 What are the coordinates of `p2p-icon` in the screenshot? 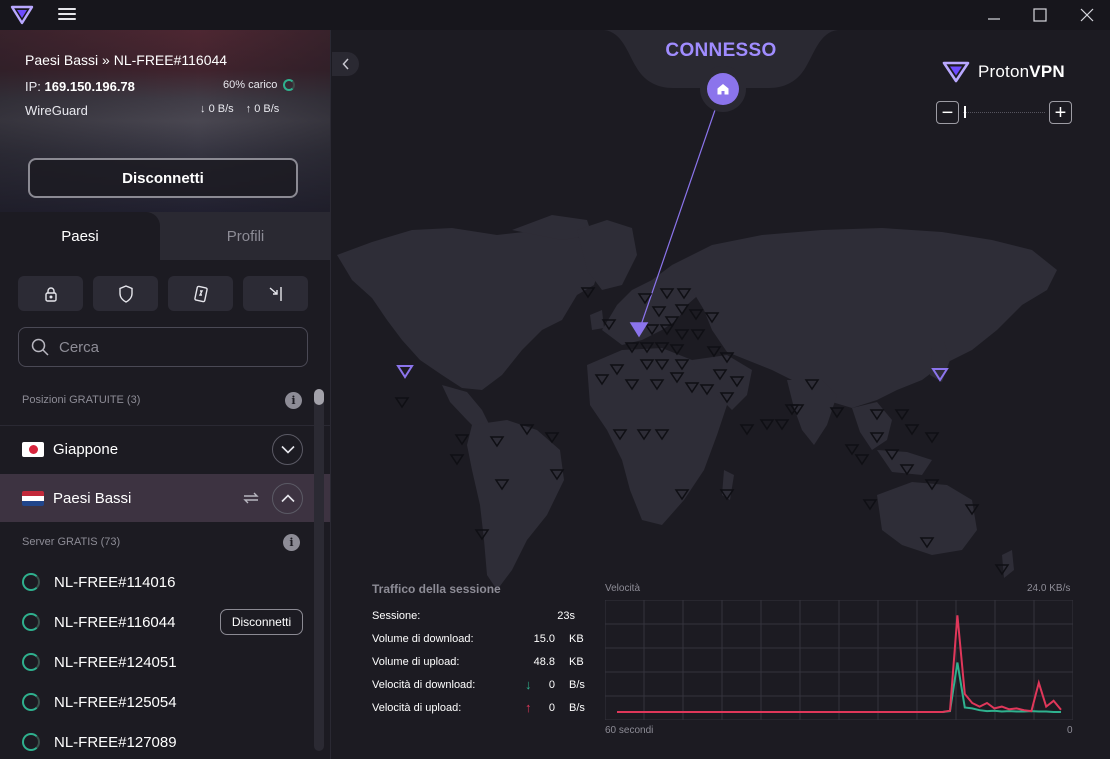 It's located at (200, 293).